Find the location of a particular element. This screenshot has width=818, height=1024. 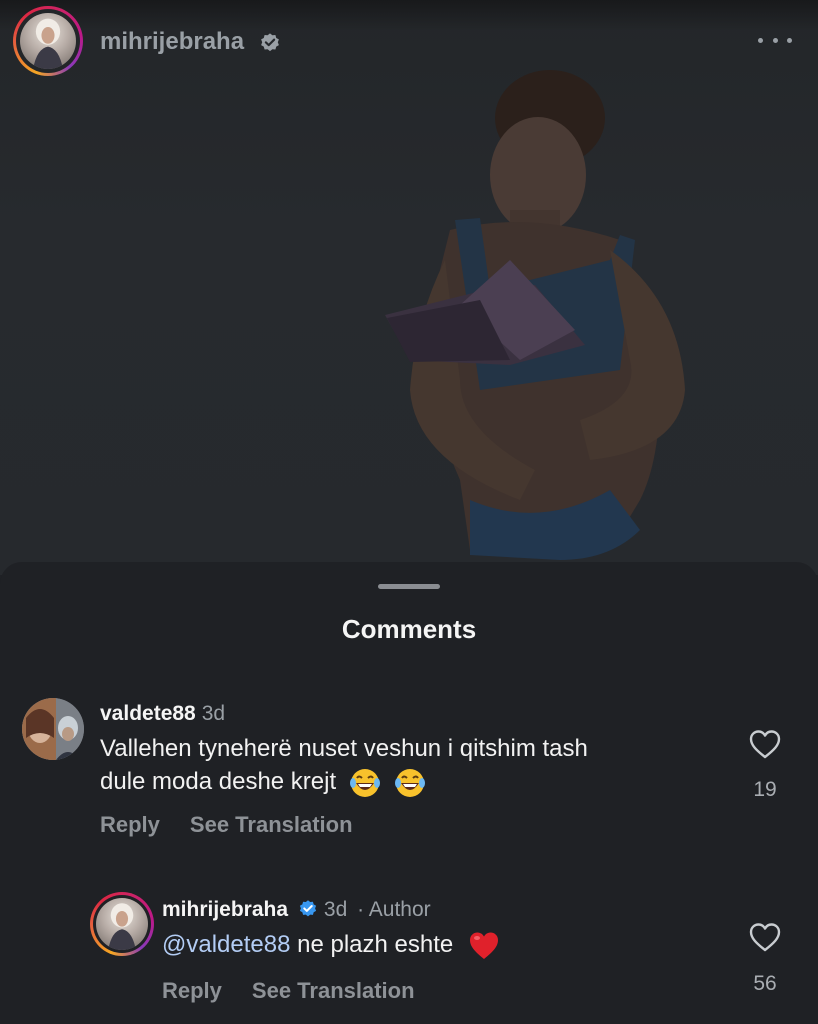

sheet-drag-handle is located at coordinates (409, 586).